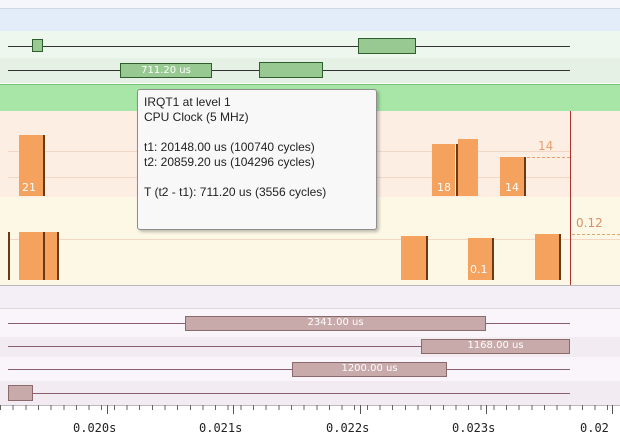 This screenshot has width=620, height=440. I want to click on count-bar-value: 14, so click(512, 187).